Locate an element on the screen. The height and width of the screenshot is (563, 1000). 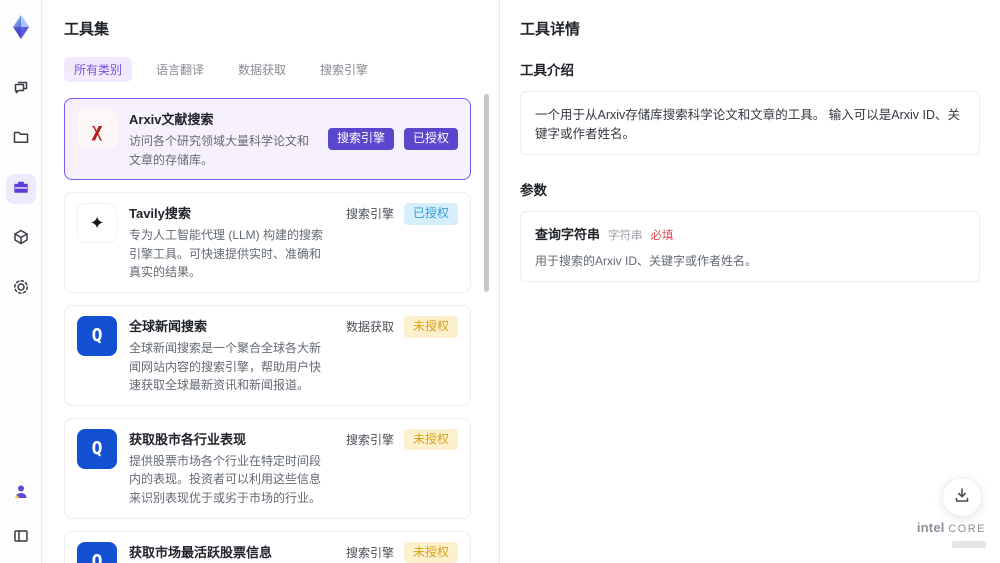
sidebar is located at coordinates (21, 281).